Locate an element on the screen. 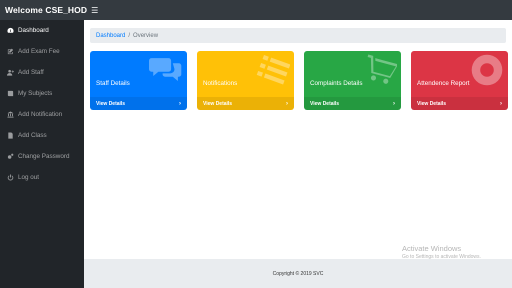  comments-icon is located at coordinates (166, 70).